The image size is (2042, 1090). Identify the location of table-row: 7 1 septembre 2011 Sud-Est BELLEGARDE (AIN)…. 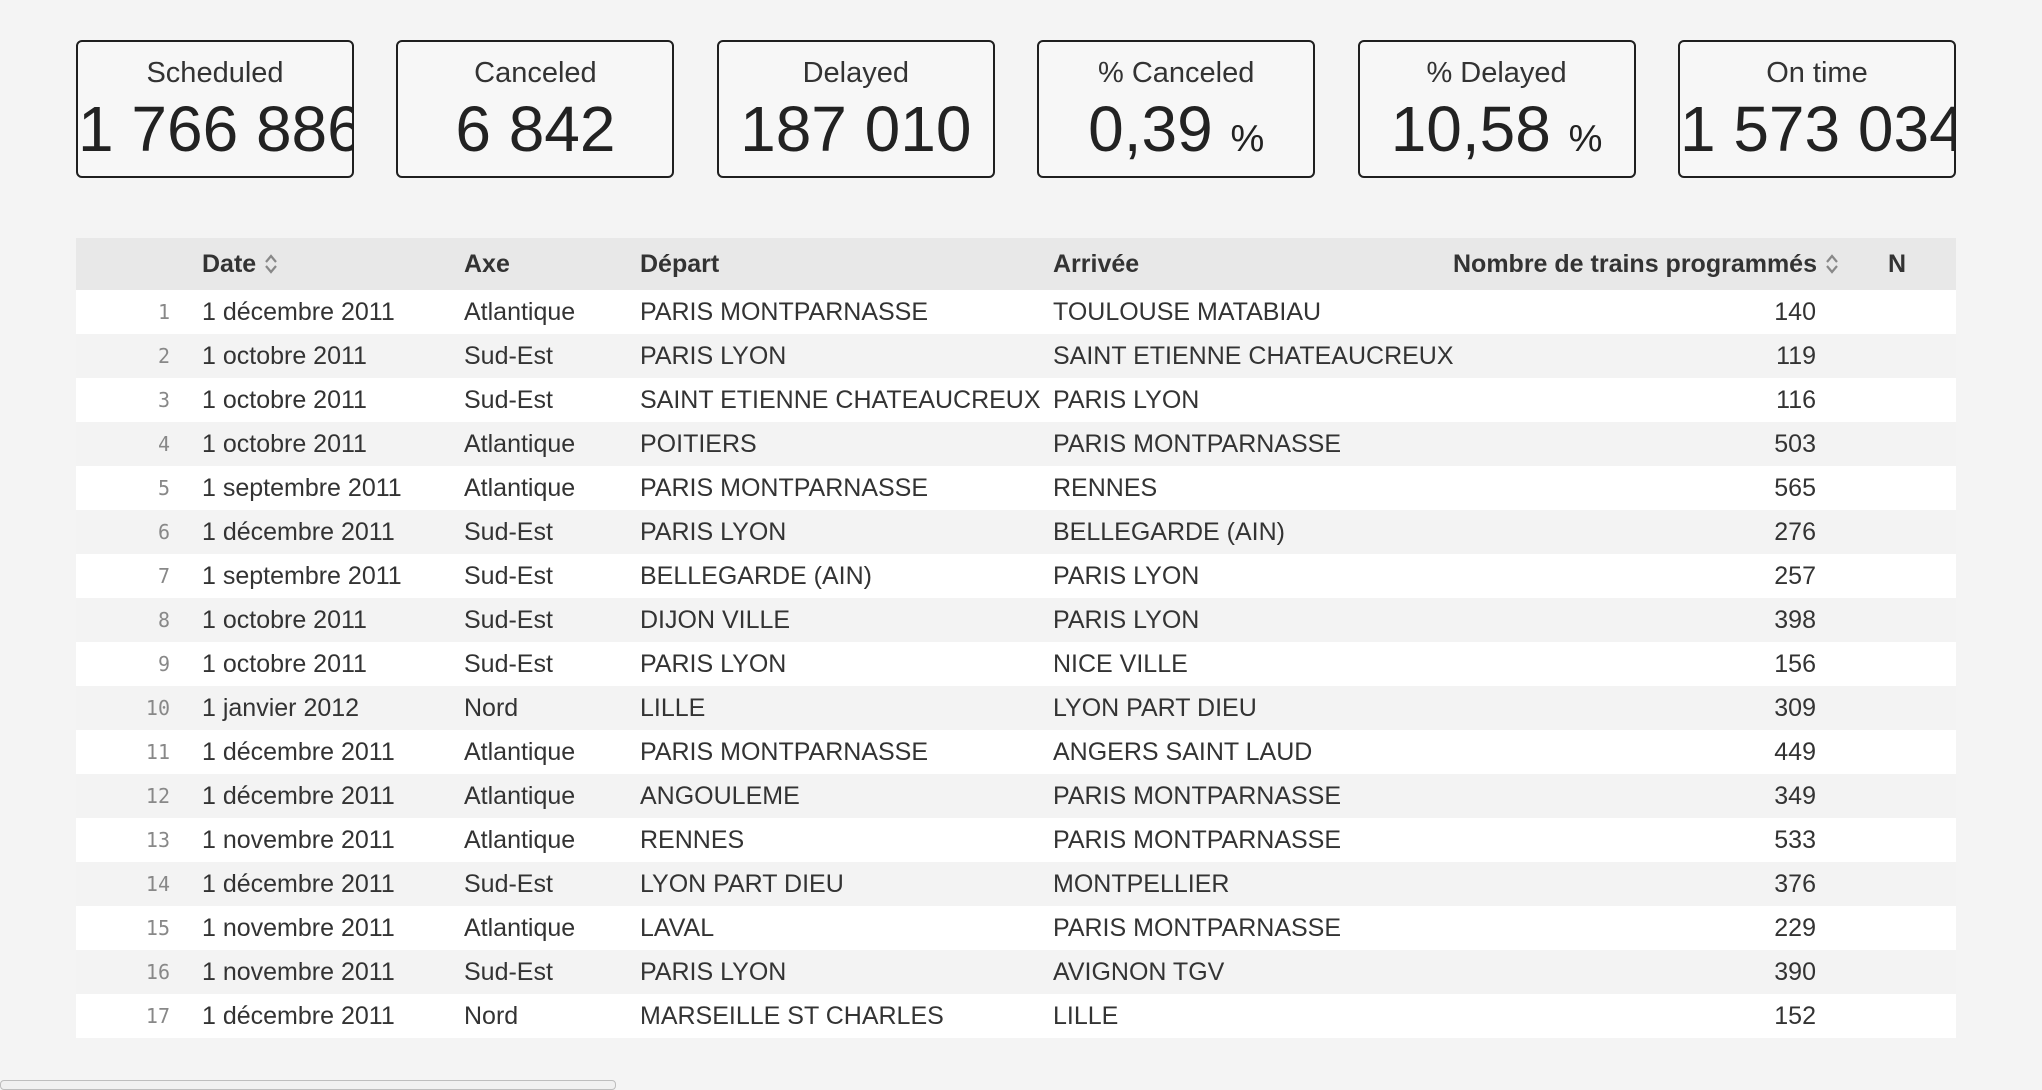
(1016, 576).